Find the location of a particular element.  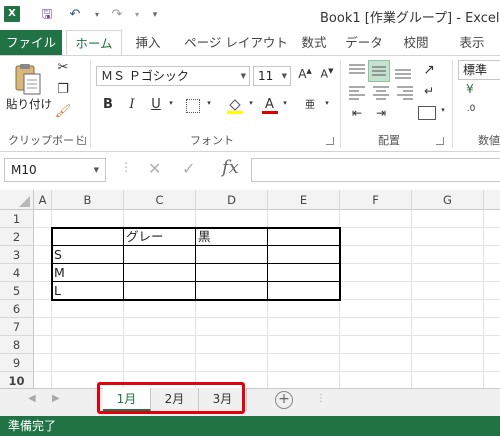

sheet-tab-2: 2月 is located at coordinates (175, 399).